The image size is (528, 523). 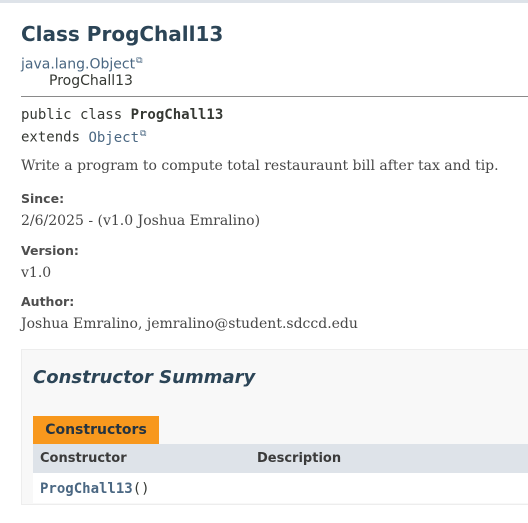 What do you see at coordinates (141, 489) in the screenshot?
I see `constructor-params: ()` at bounding box center [141, 489].